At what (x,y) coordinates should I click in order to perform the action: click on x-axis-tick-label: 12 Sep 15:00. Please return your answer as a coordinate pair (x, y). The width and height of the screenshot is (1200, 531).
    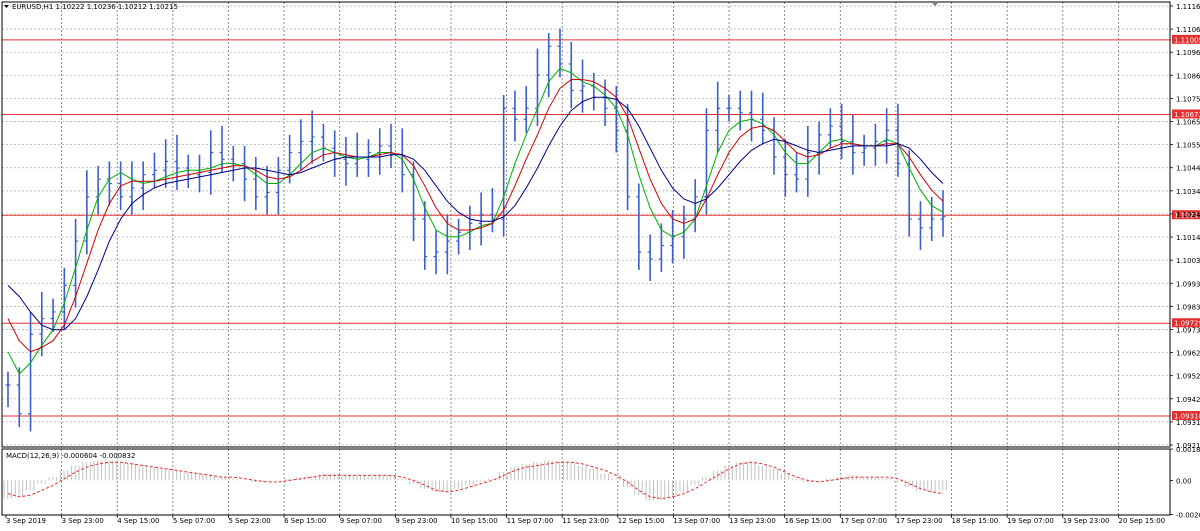
    Looking at the image, I should click on (641, 521).